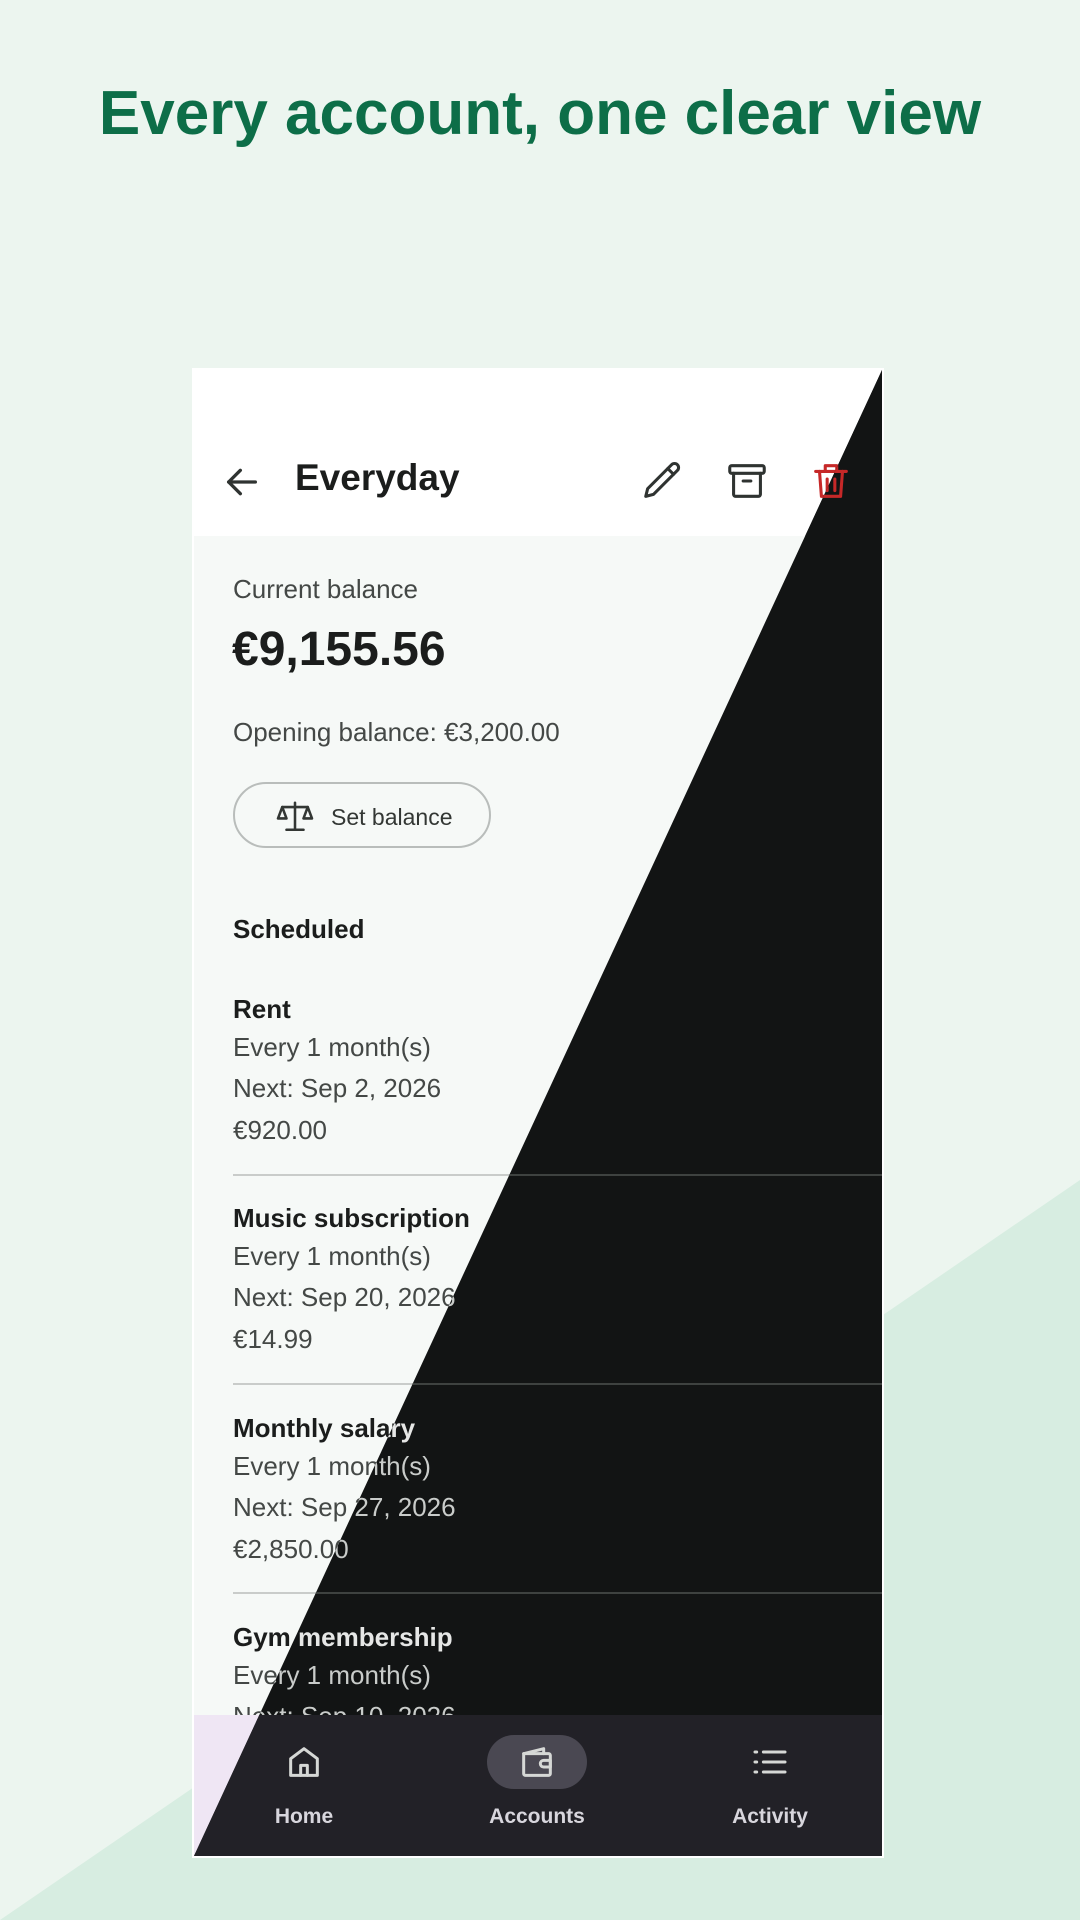 This screenshot has width=1080, height=1920. What do you see at coordinates (770, 1816) in the screenshot?
I see `nav-label-activity: Activity` at bounding box center [770, 1816].